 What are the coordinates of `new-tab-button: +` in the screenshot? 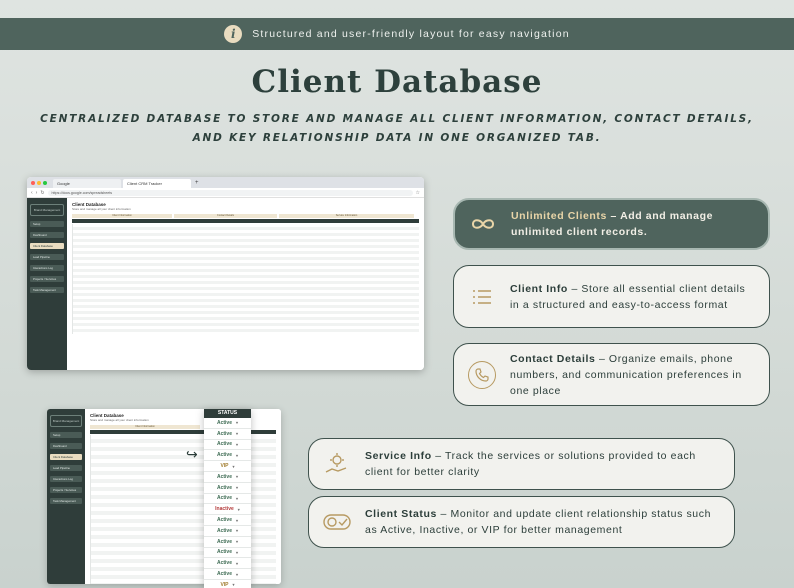 It's located at (197, 183).